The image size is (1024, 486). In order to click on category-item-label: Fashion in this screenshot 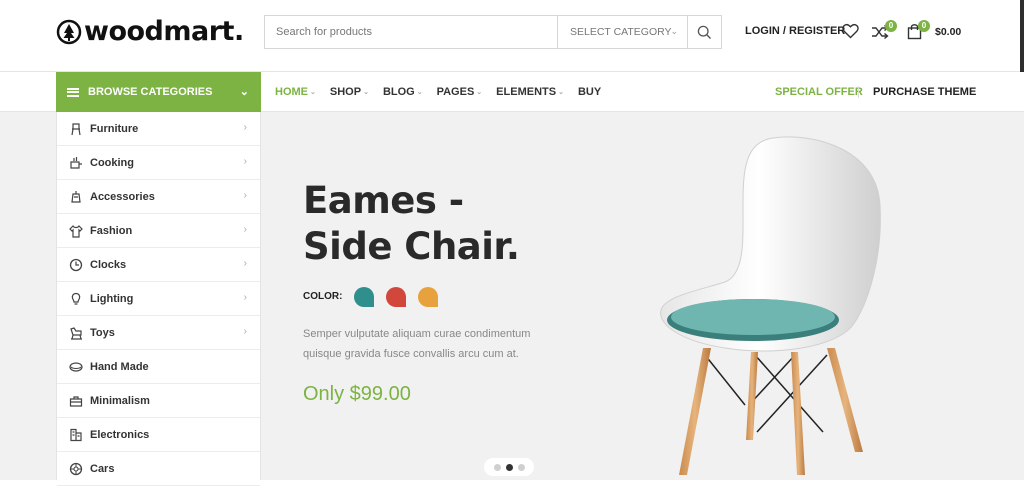, I will do `click(111, 230)`.